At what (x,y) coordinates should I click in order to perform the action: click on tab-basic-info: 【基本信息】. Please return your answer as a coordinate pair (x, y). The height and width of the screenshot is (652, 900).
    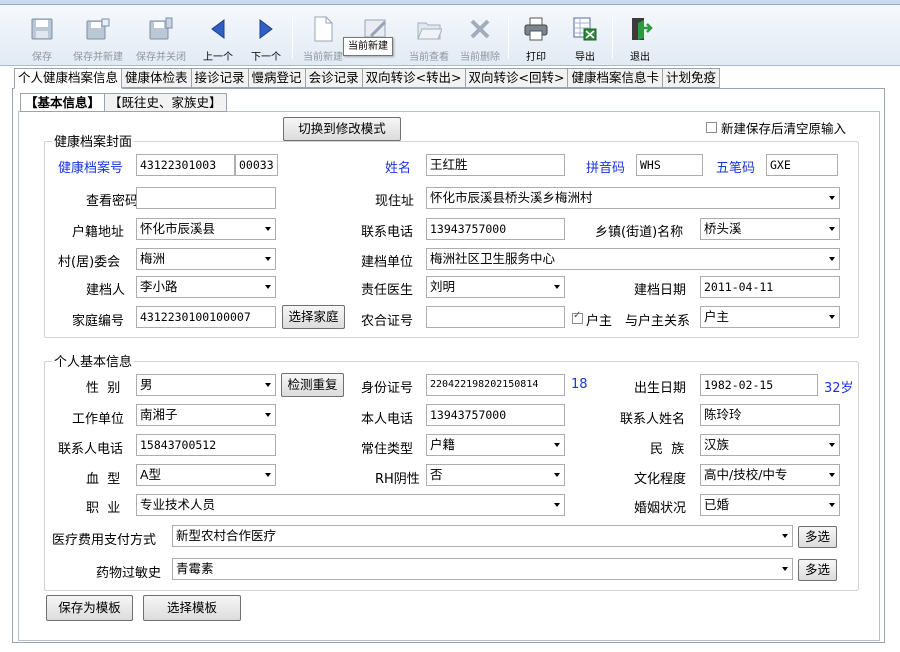
    Looking at the image, I should click on (63, 102).